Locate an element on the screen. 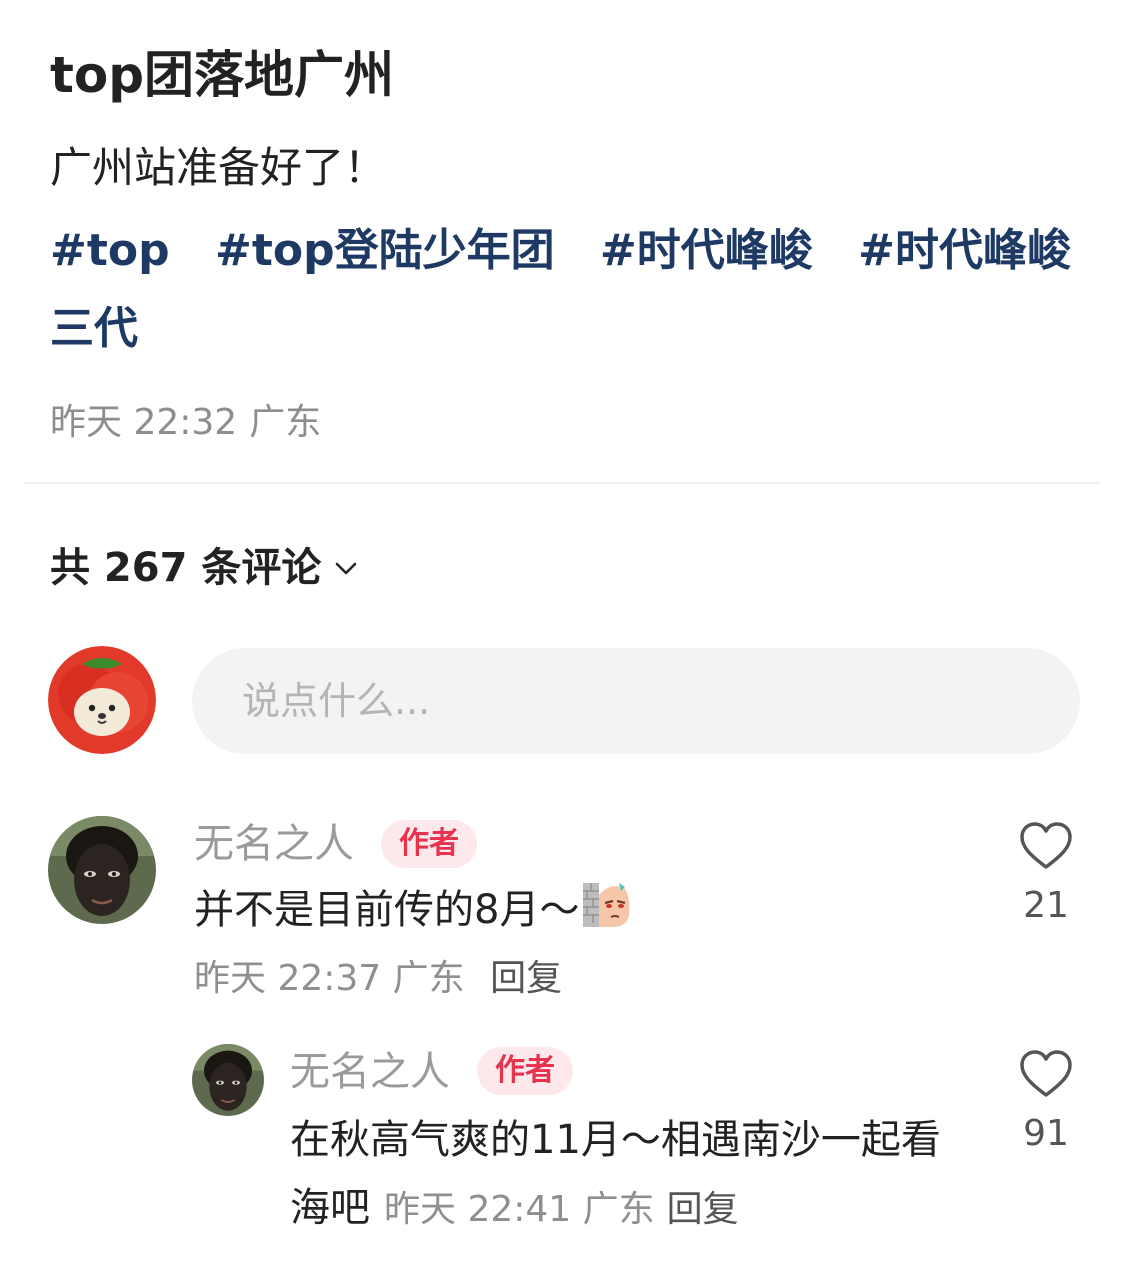 This screenshot has height=1268, width=1125. comment-author: 无名之人 is located at coordinates (274, 844).